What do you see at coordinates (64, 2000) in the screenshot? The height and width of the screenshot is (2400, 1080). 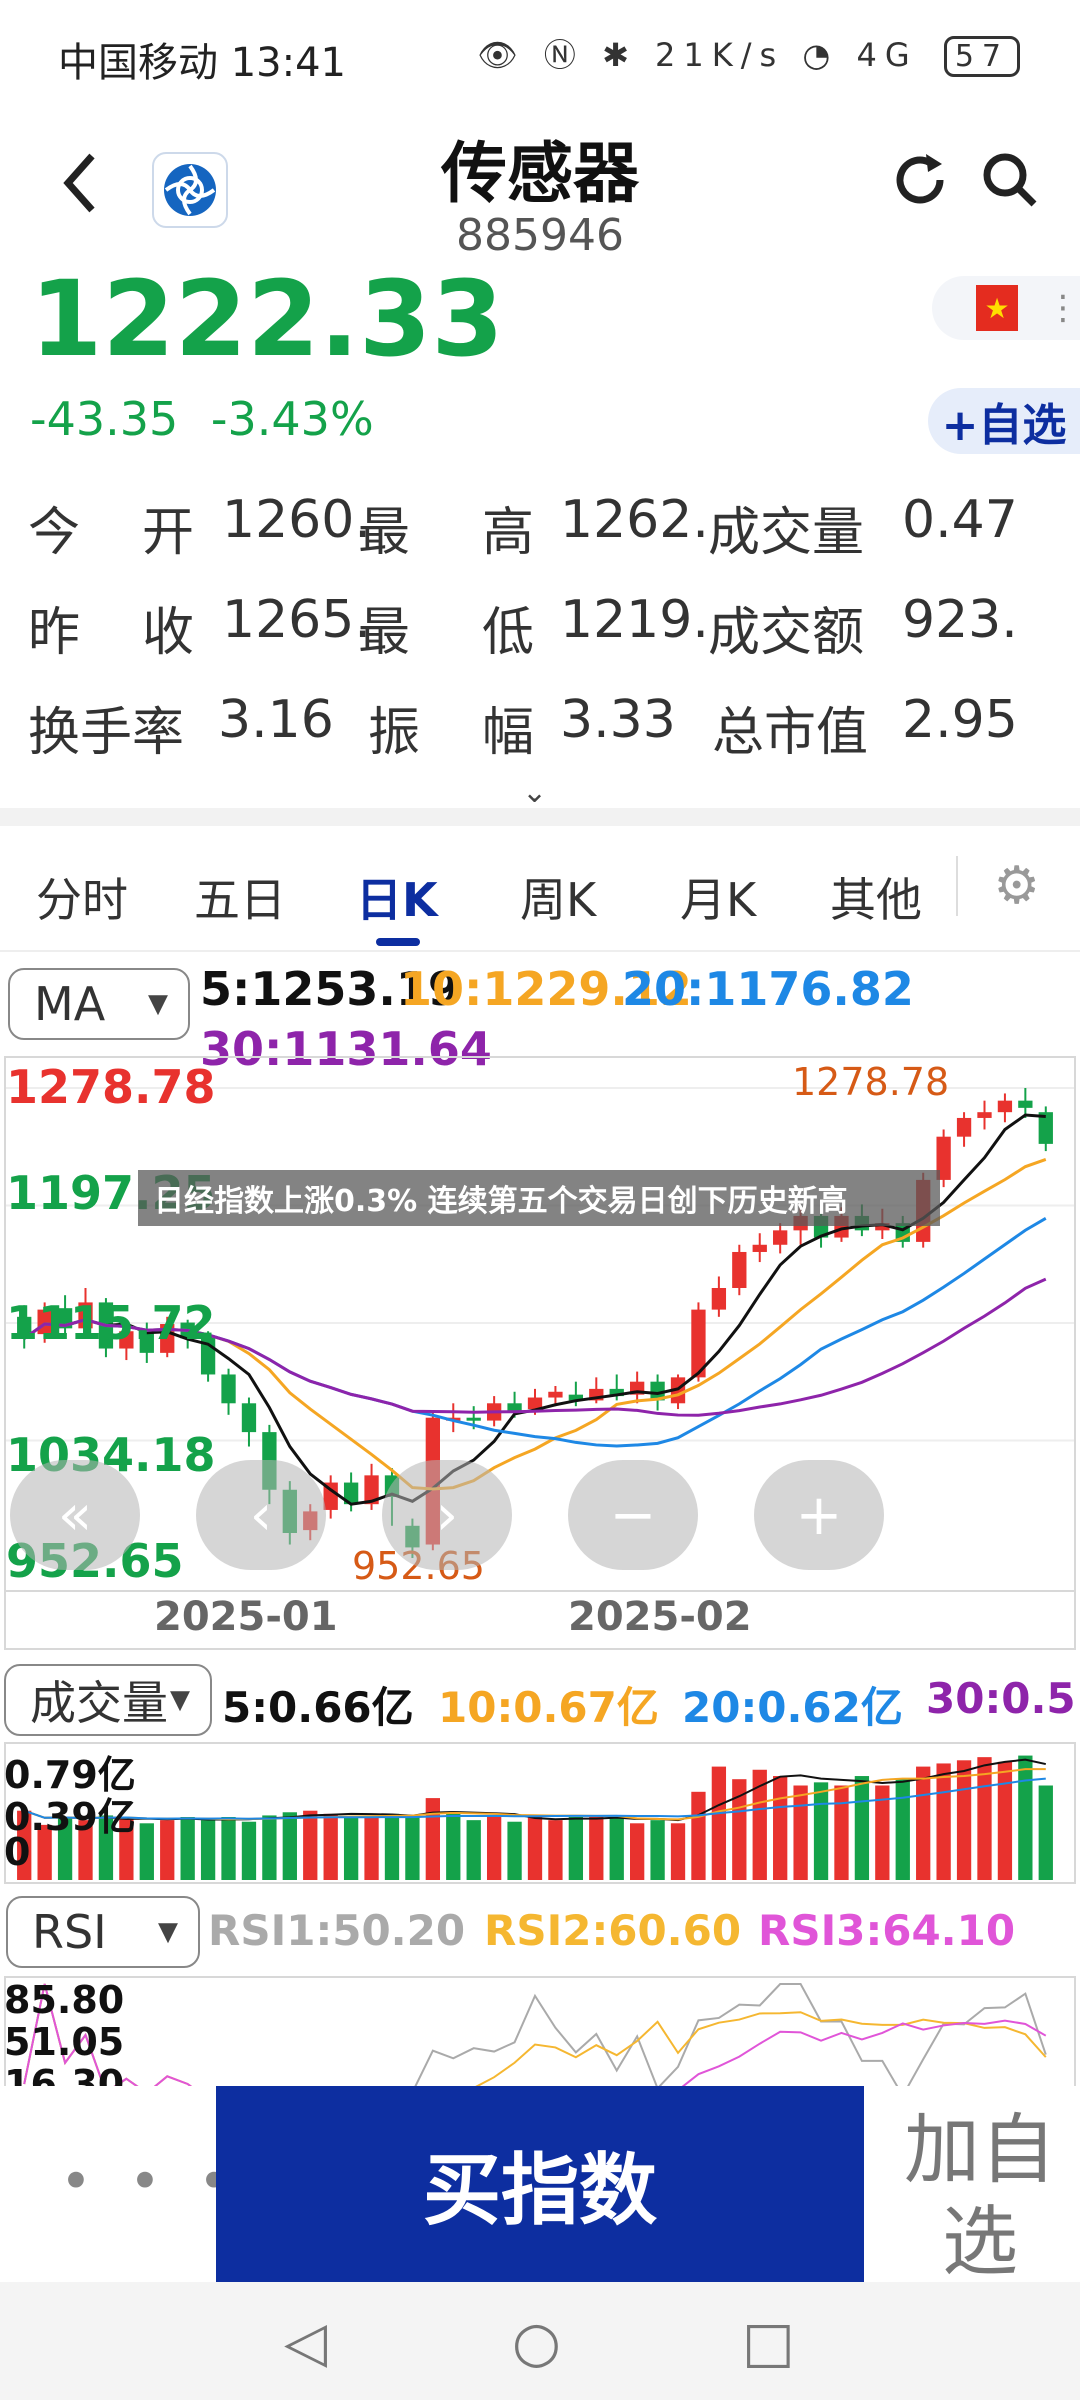 I see `rsi-axis-top: 85.80` at bounding box center [64, 2000].